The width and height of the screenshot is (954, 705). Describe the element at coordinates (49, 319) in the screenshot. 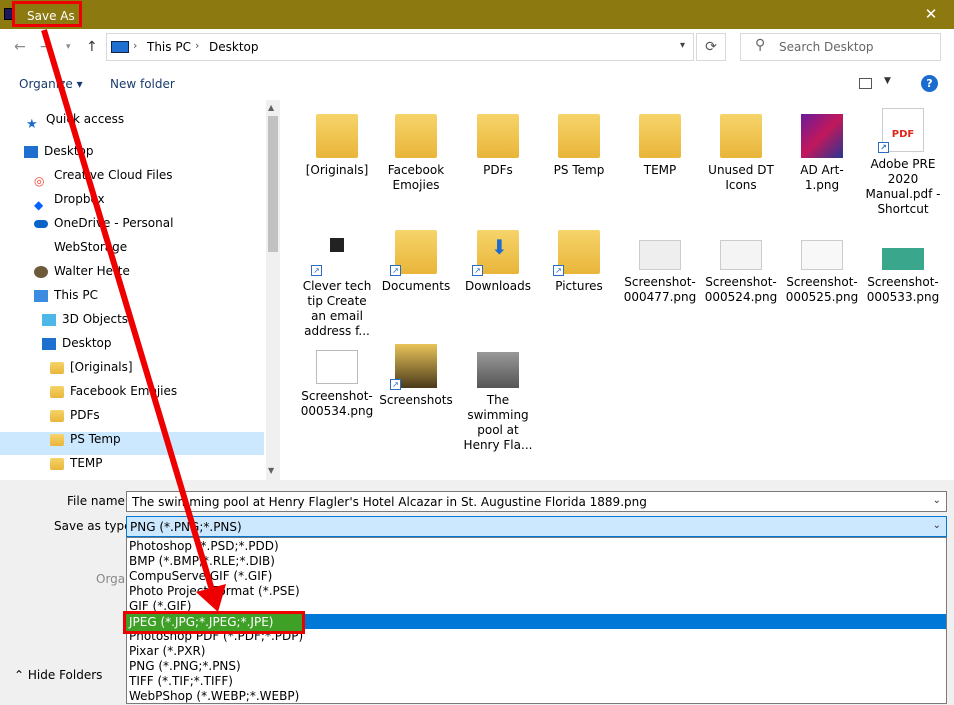

I see `cube-icon` at that location.